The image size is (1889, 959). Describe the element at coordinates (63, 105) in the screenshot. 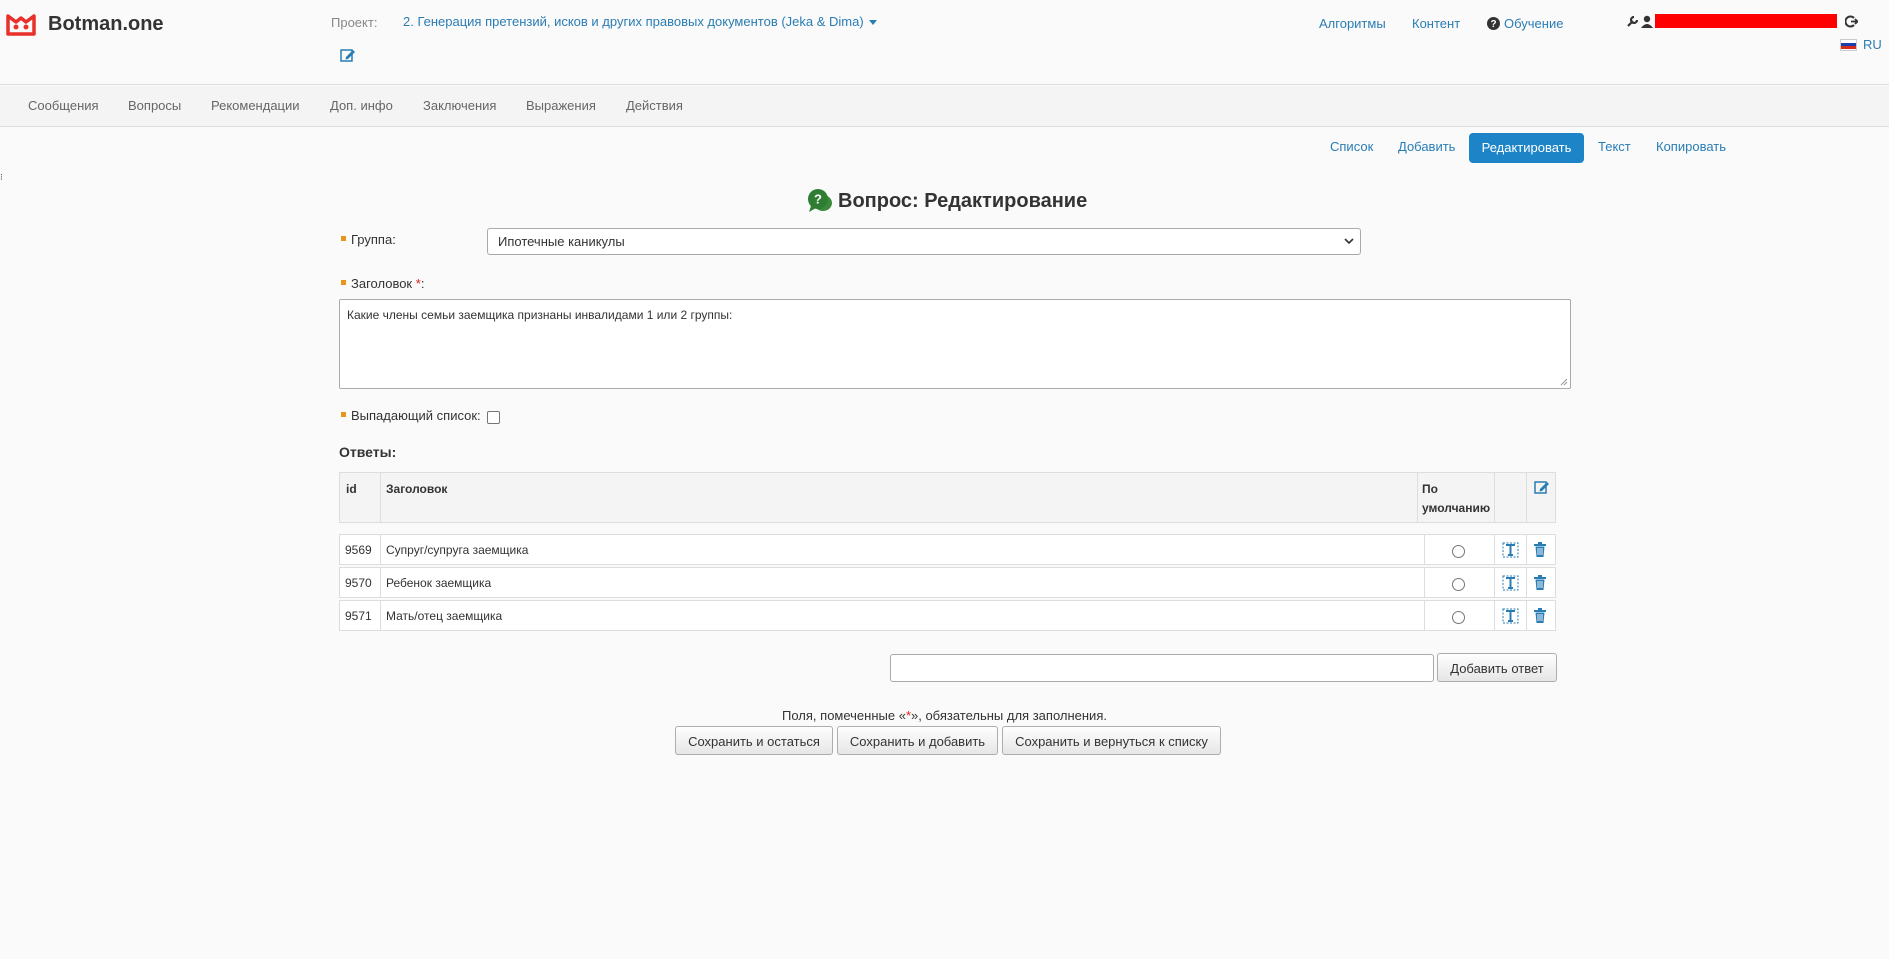

I see `tab-messages: Сообщения` at that location.